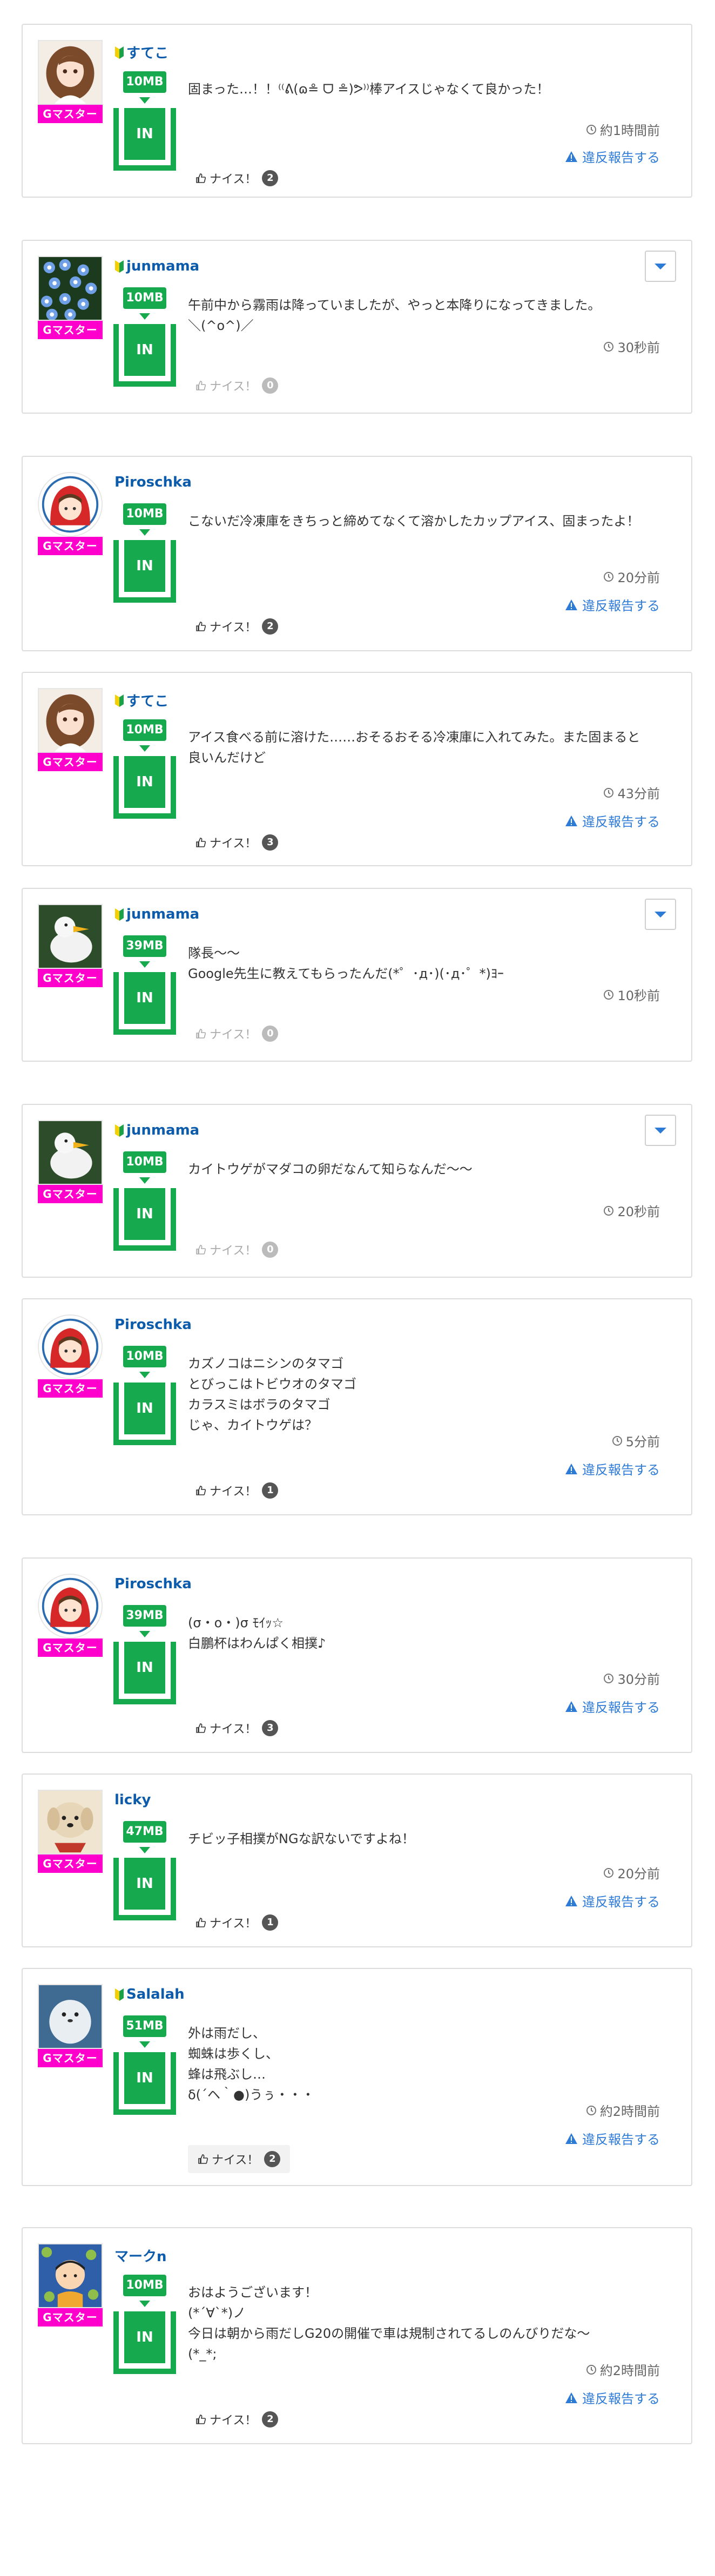  I want to click on timestamp-text: 20秒前, so click(639, 1211).